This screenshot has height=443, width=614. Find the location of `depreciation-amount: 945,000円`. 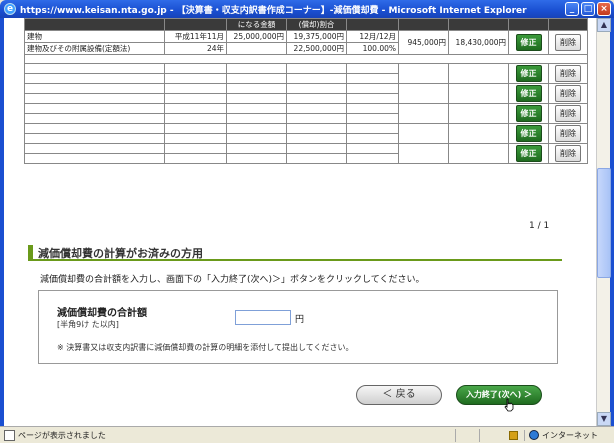

depreciation-amount: 945,000円 is located at coordinates (423, 42).